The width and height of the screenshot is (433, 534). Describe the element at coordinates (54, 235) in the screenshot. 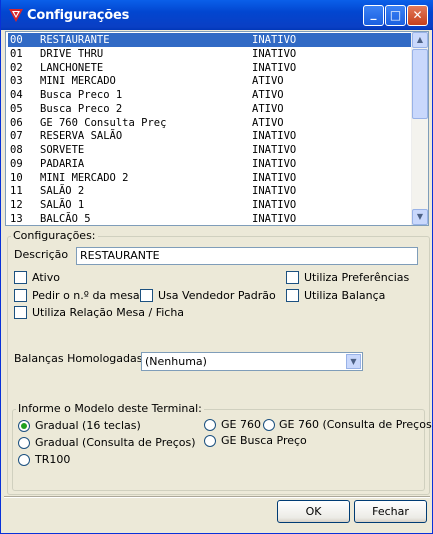

I see `config-group-label: Configurações:` at that location.